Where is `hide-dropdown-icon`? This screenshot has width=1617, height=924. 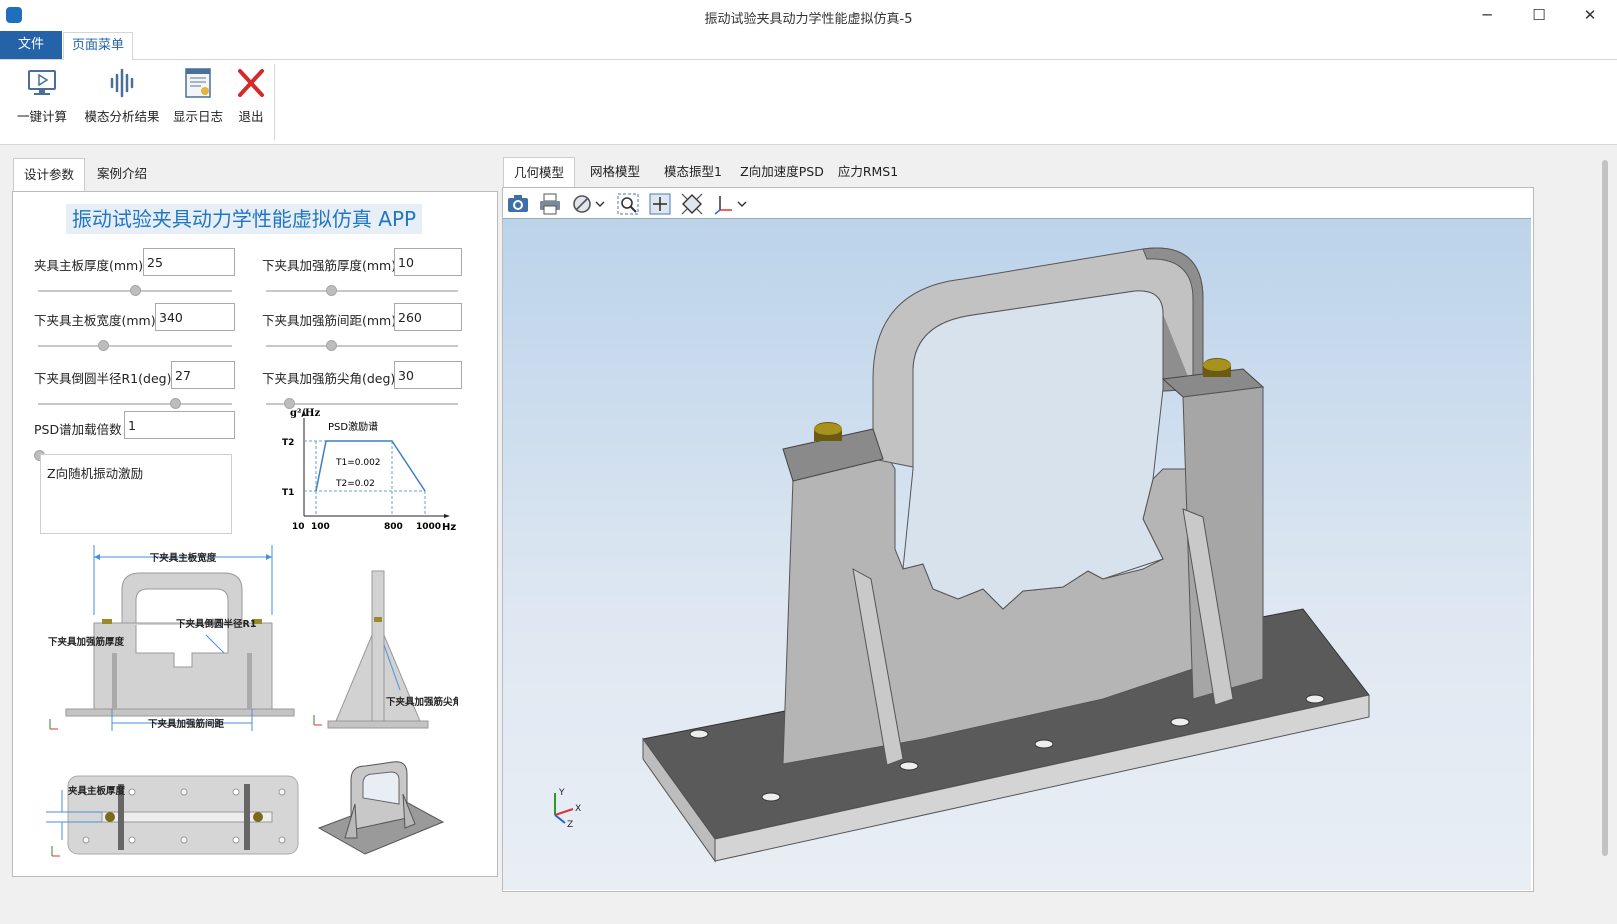
hide-dropdown-icon is located at coordinates (600, 204).